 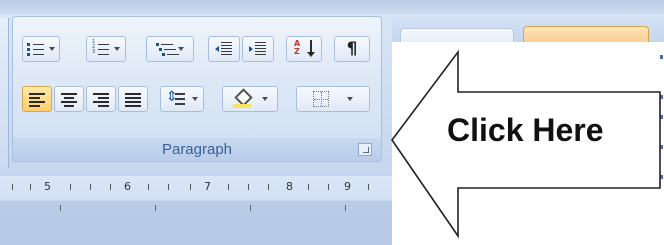 I want to click on multilevel-list-button, so click(x=170, y=49).